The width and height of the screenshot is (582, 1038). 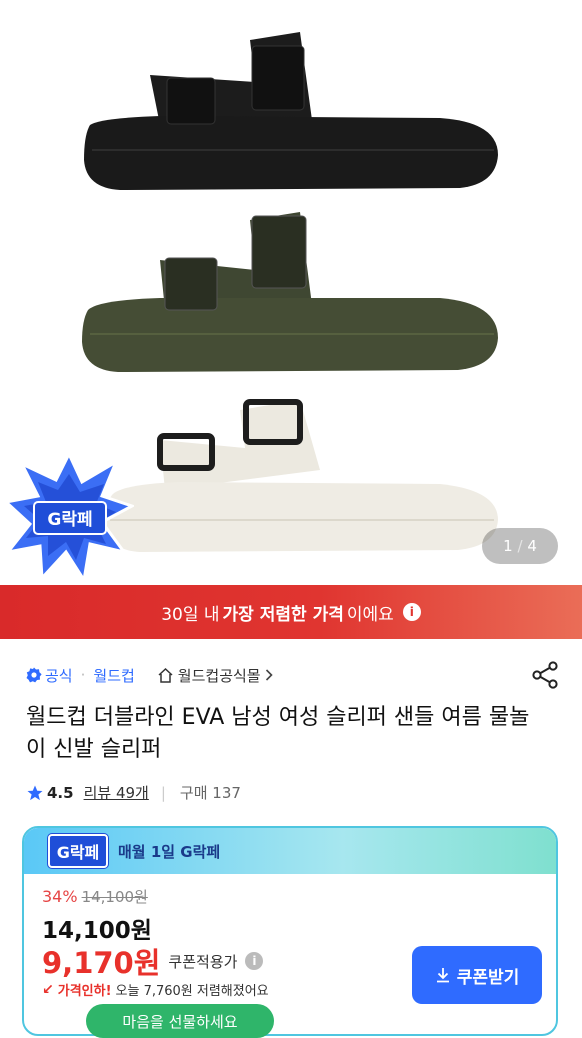 I want to click on coupon-price-label: 쿠폰적용가, so click(x=203, y=961).